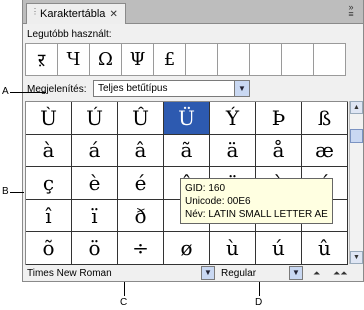 The width and height of the screenshot is (364, 310). Describe the element at coordinates (233, 118) in the screenshot. I see `glyph-cell: Ý` at that location.